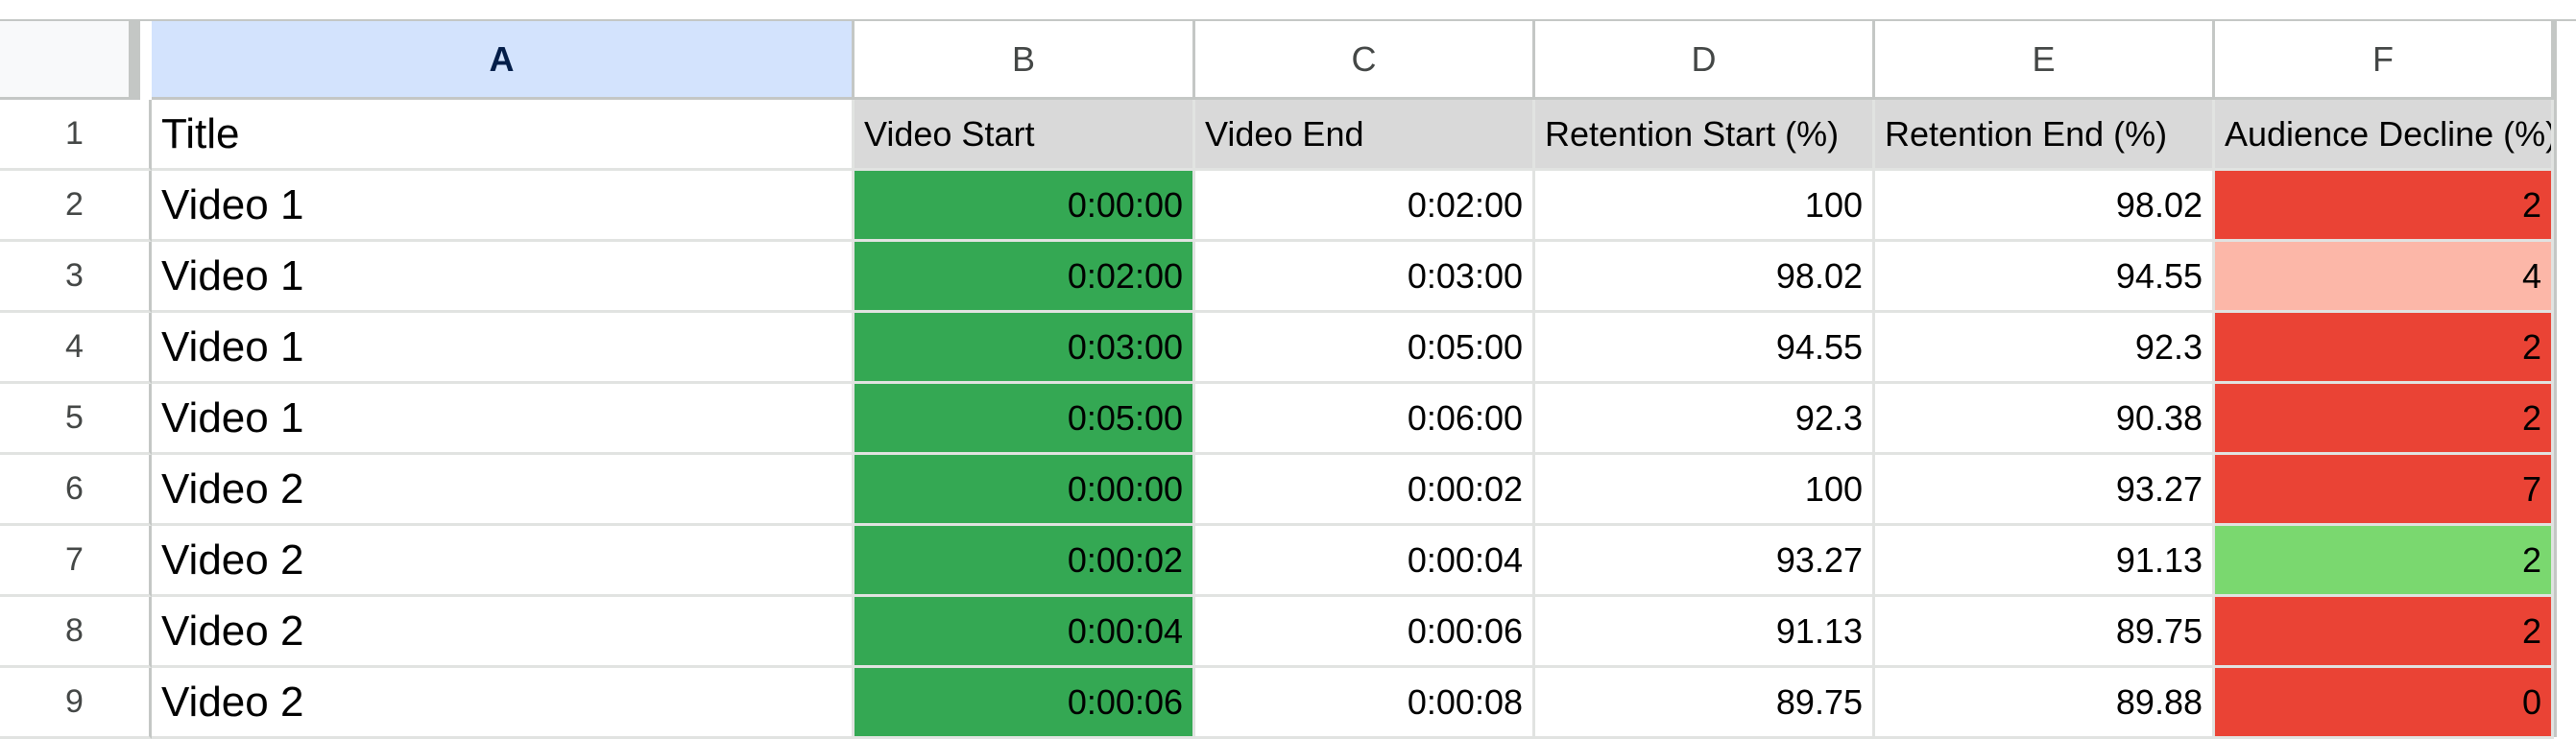 The width and height of the screenshot is (2576, 739). What do you see at coordinates (1365, 419) in the screenshot?
I see `cell-video-end: 0:06:00` at bounding box center [1365, 419].